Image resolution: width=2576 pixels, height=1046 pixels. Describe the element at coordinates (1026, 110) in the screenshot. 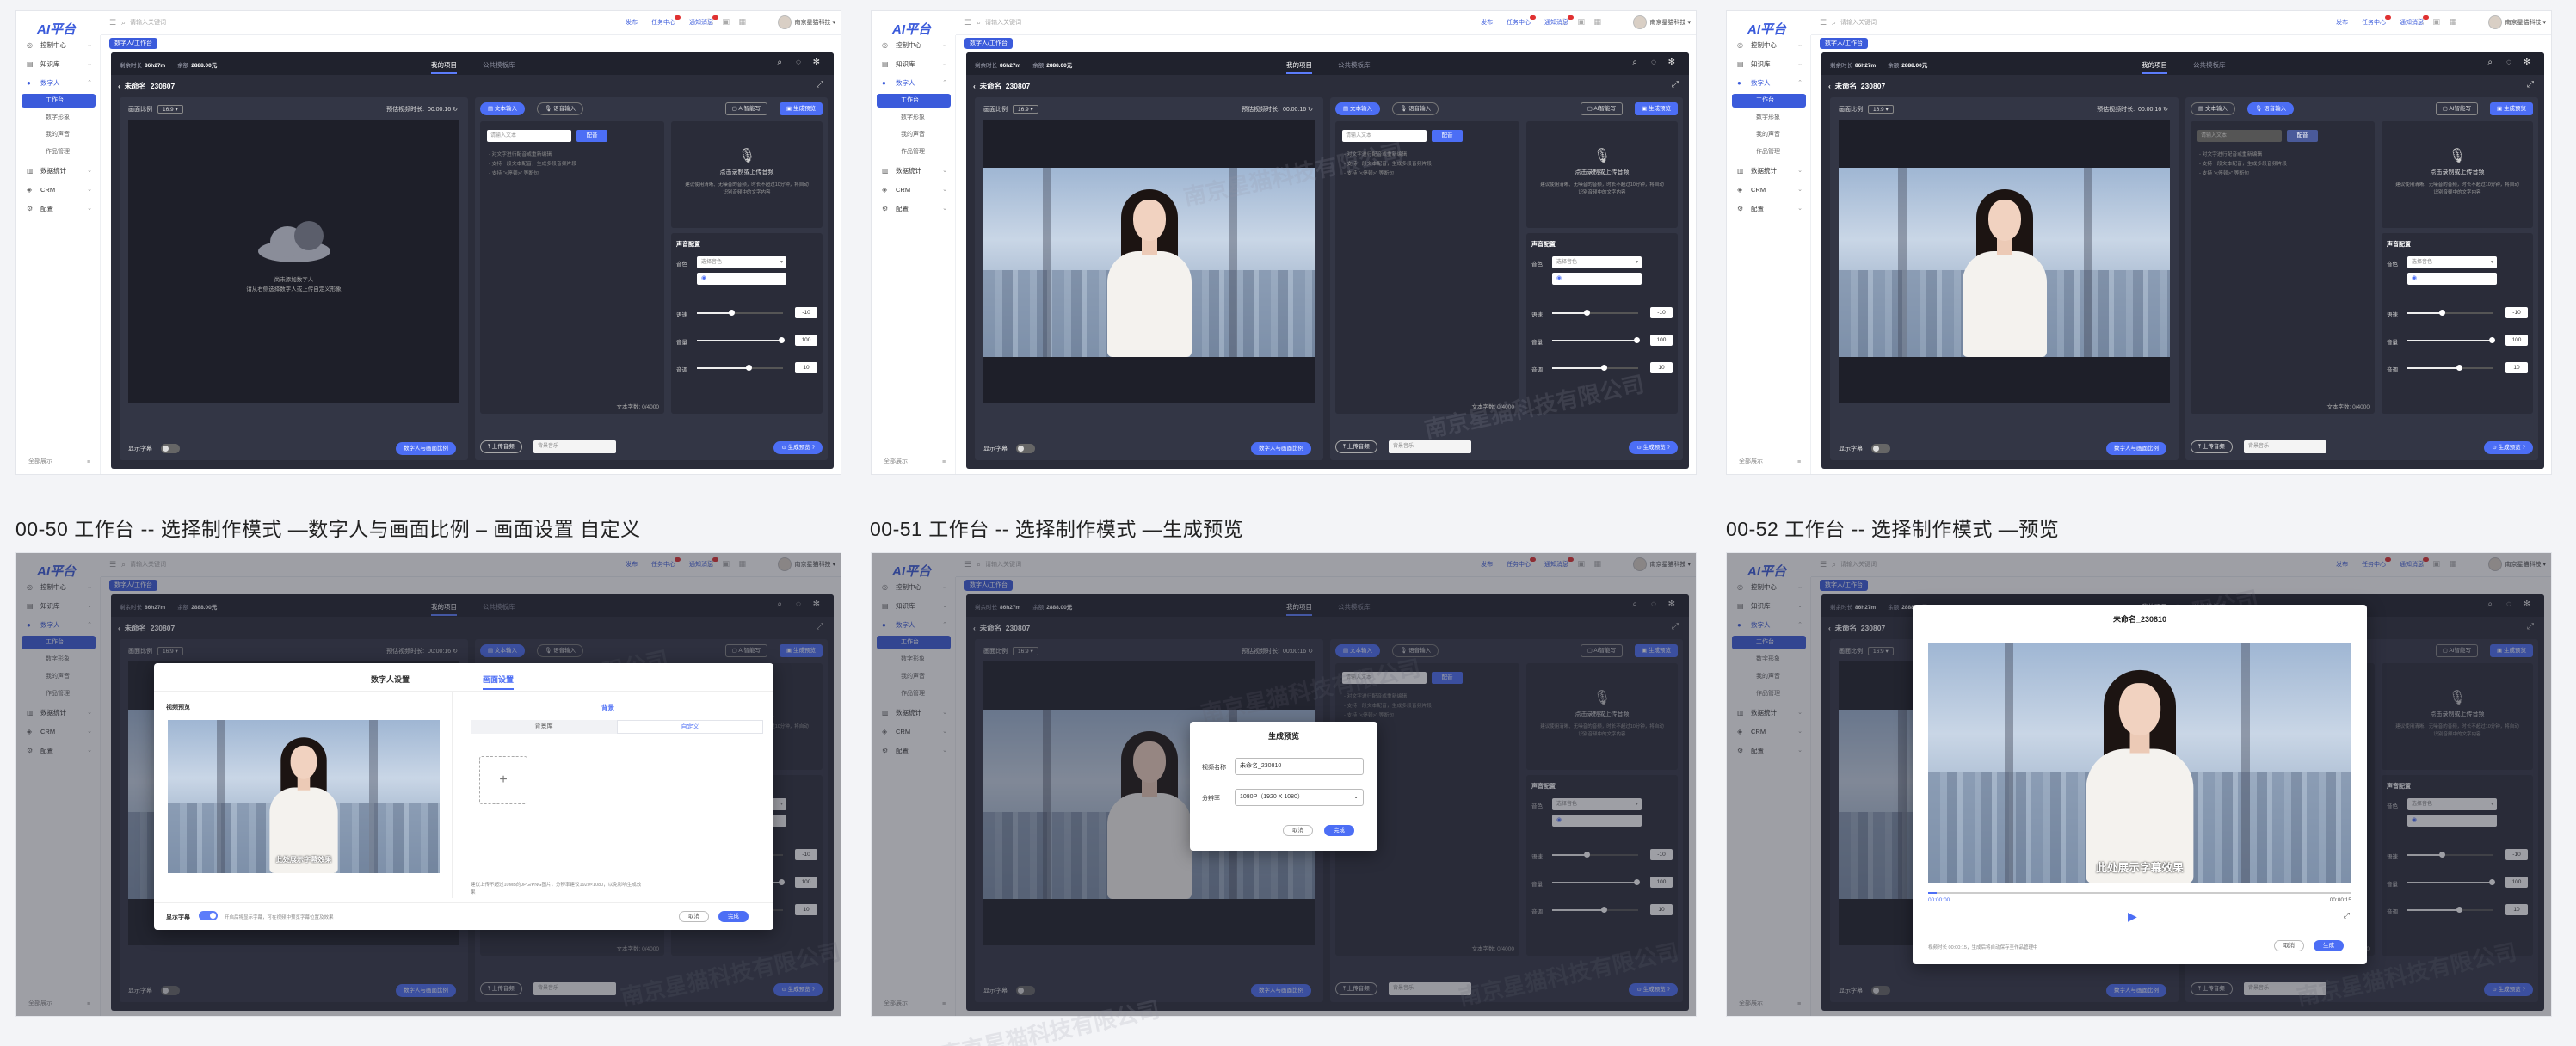

I see `ratio-select: 16:9 ▾` at that location.